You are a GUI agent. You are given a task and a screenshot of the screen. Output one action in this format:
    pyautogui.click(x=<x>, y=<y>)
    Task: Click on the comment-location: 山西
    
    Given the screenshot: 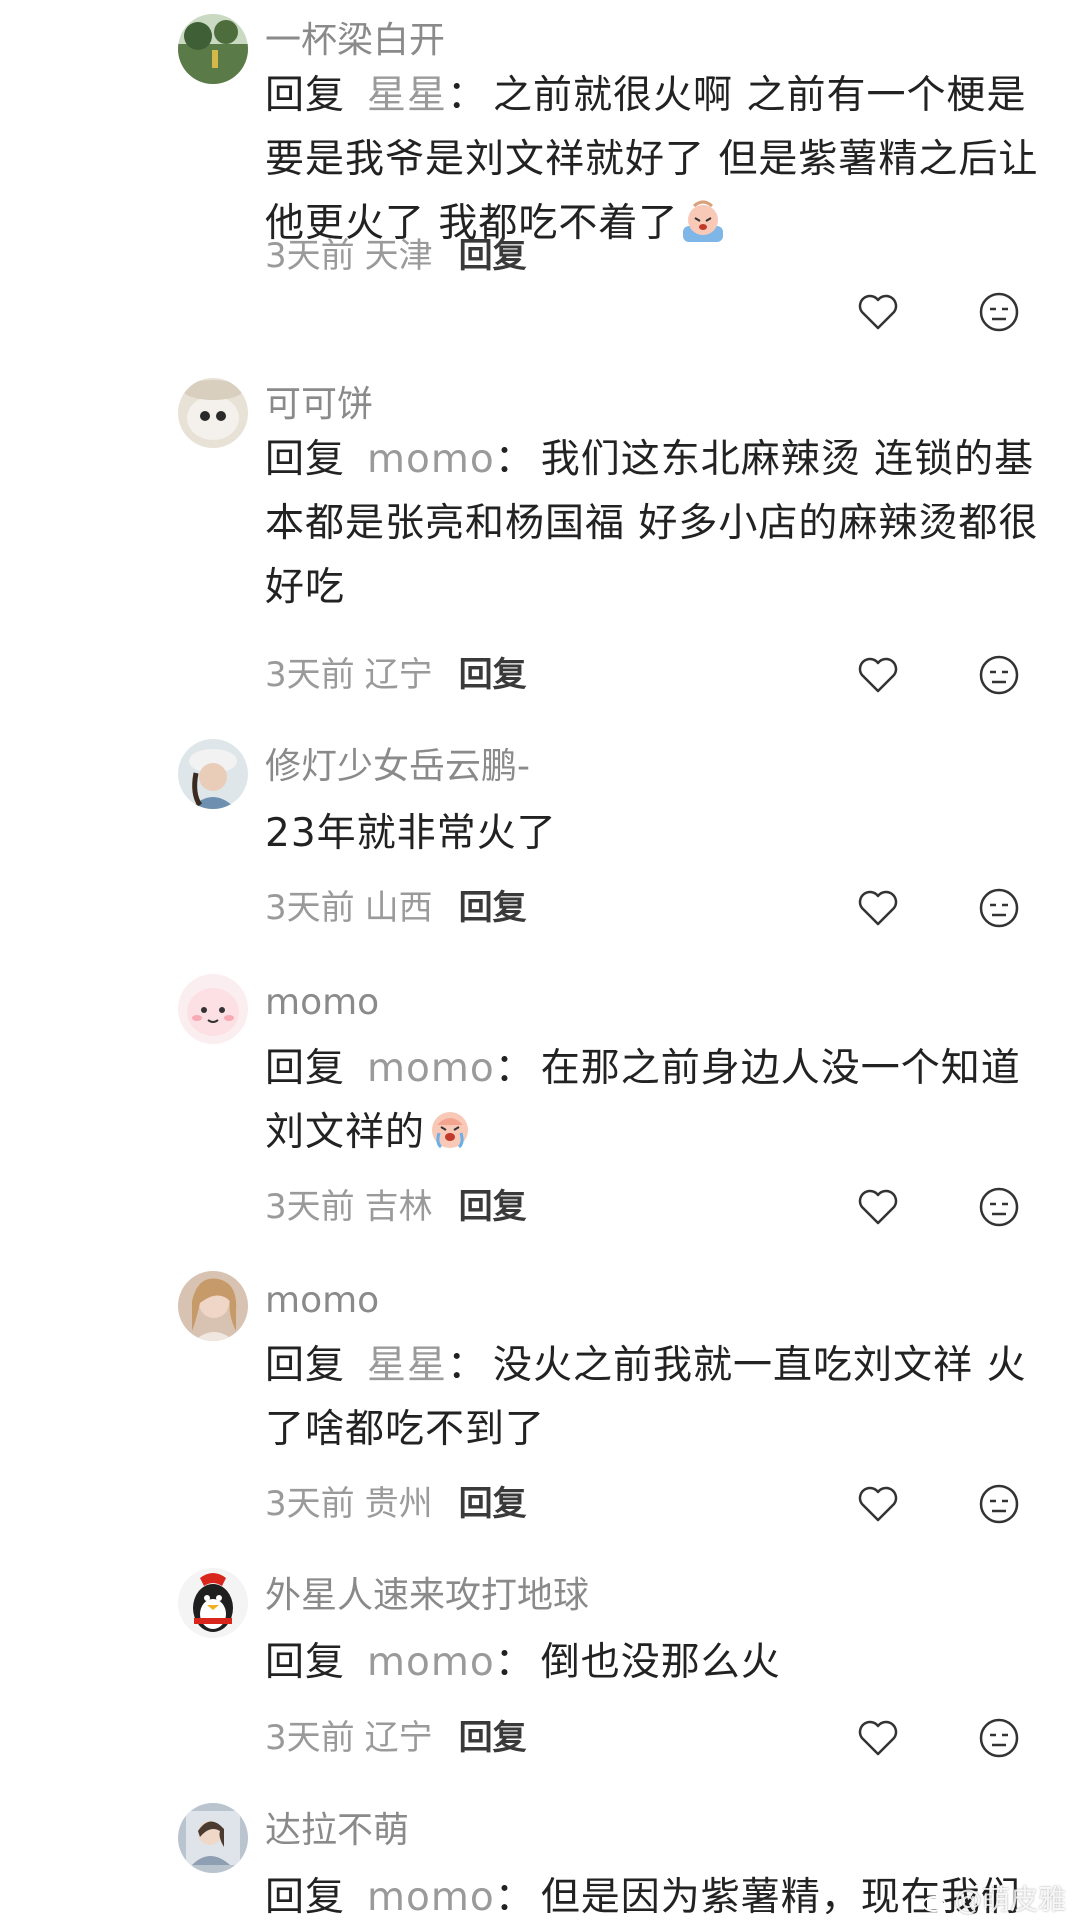 What is the action you would take?
    pyautogui.click(x=398, y=908)
    